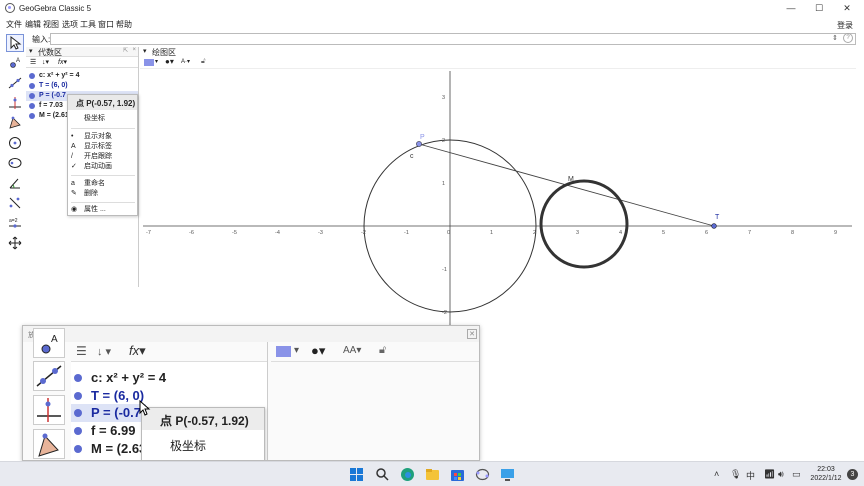 This screenshot has height=486, width=864. Describe the element at coordinates (848, 38) in the screenshot. I see `help-button: ?` at that location.